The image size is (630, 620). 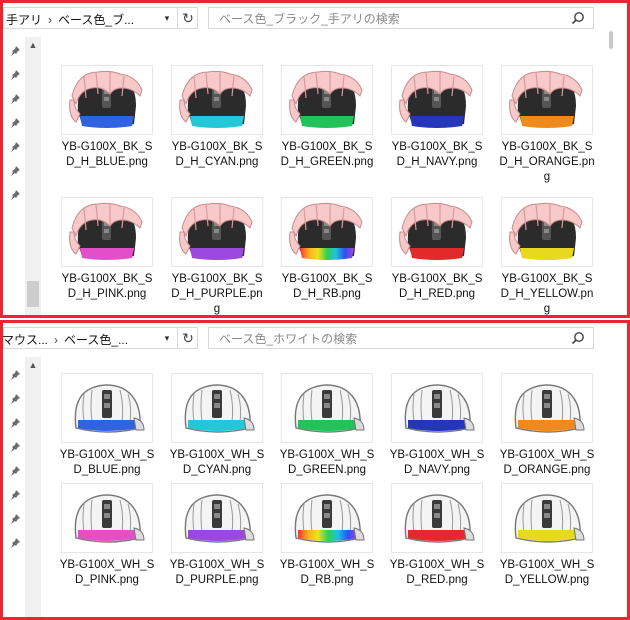 I want to click on file-item: YB-G100X_WH_SD_PINK.png, so click(x=107, y=535).